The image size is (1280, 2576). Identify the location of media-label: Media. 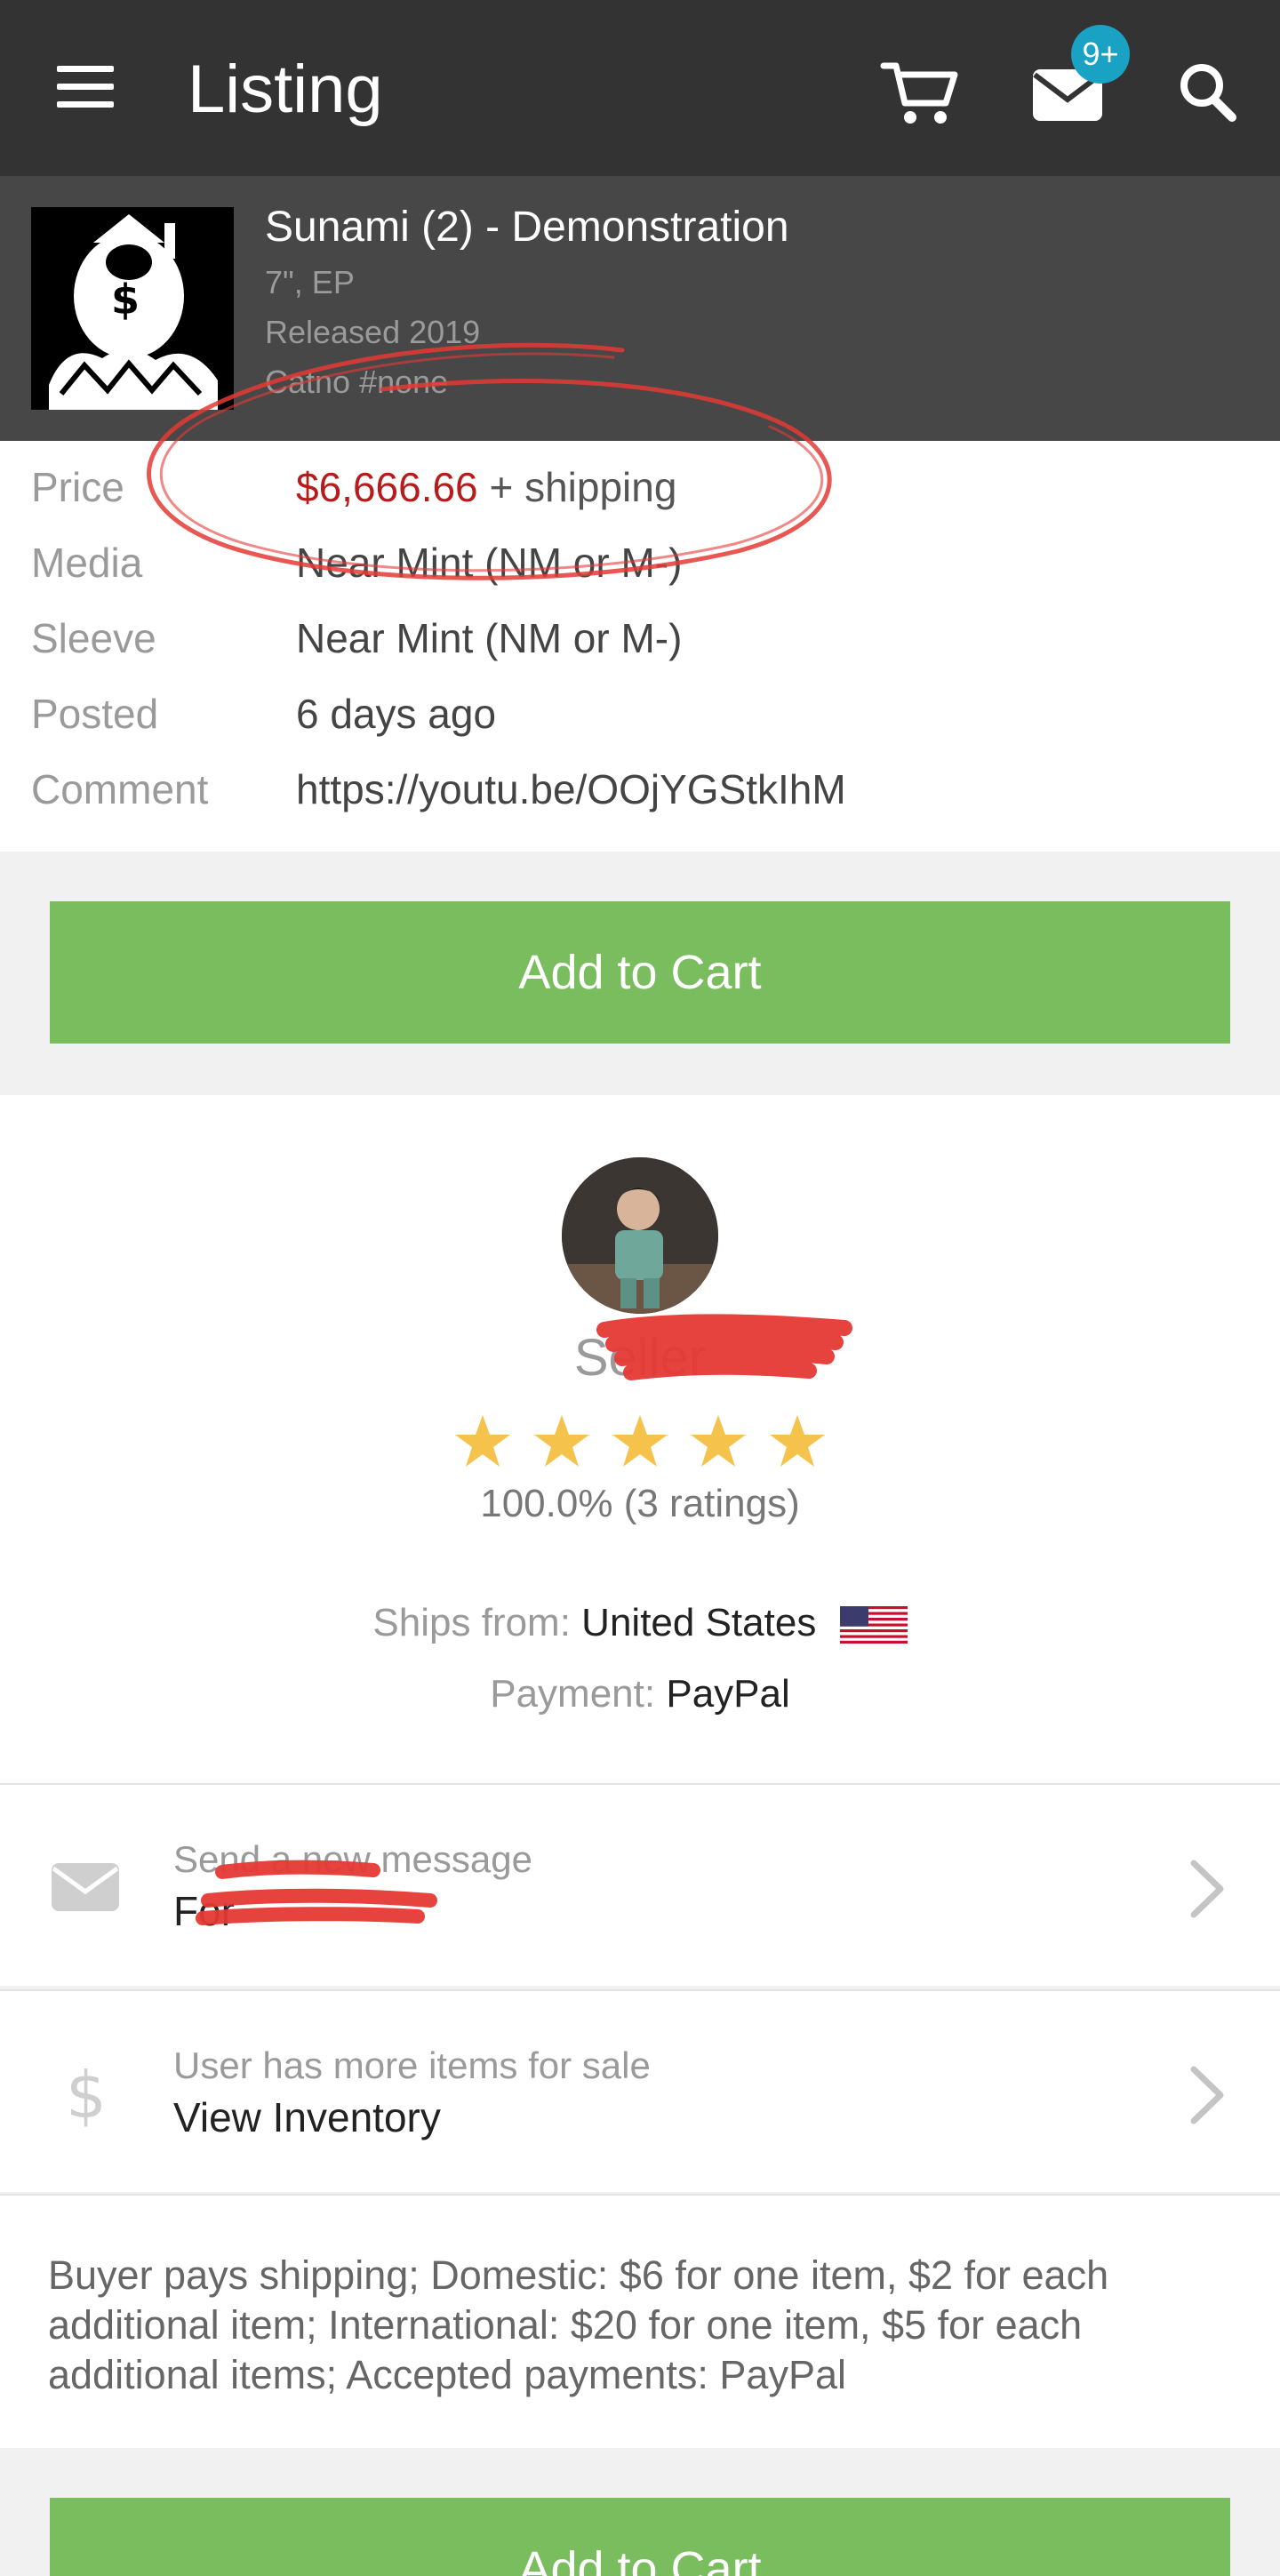
(87, 563).